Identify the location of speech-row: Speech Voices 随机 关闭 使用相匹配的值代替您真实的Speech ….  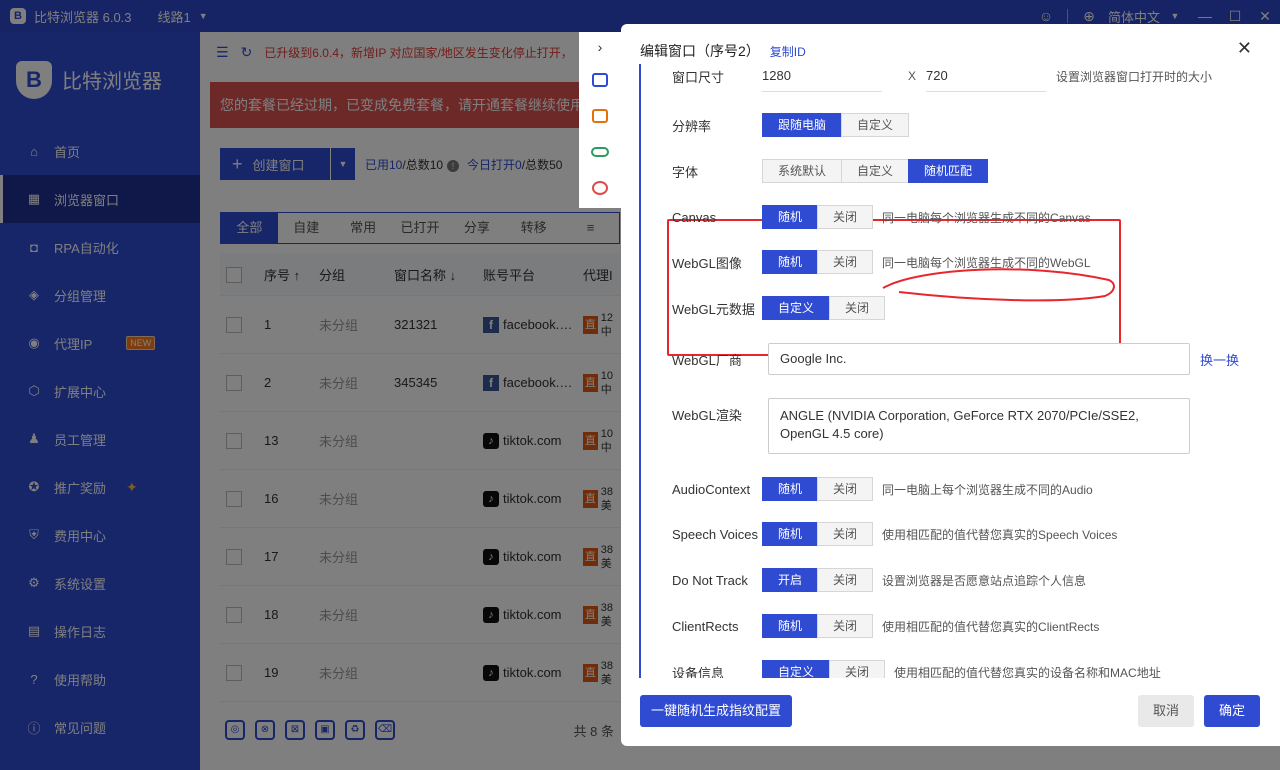
(894, 534).